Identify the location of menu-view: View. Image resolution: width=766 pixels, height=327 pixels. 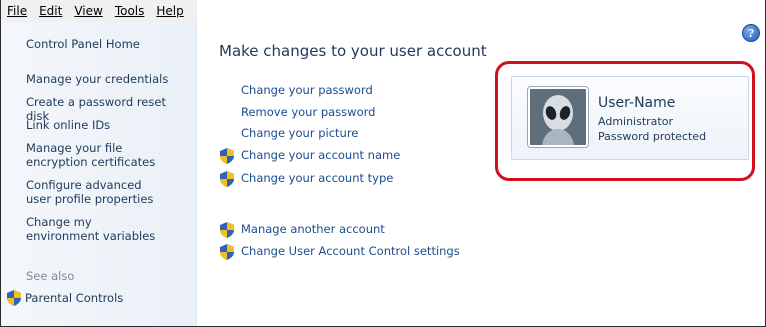
(88, 11).